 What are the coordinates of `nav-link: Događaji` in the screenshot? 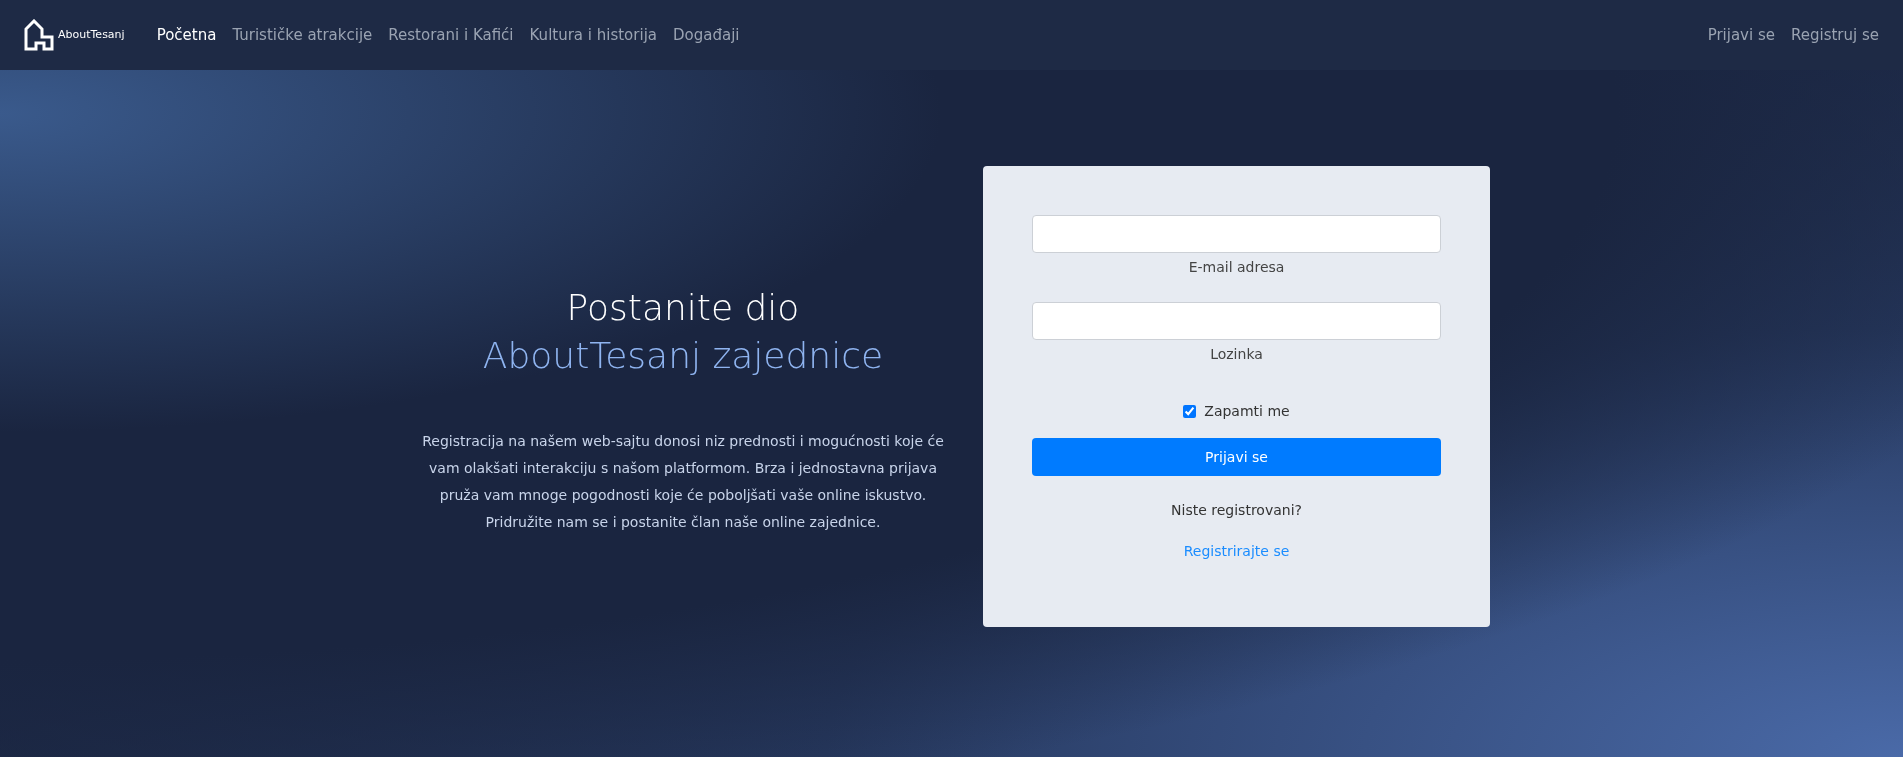 It's located at (706, 35).